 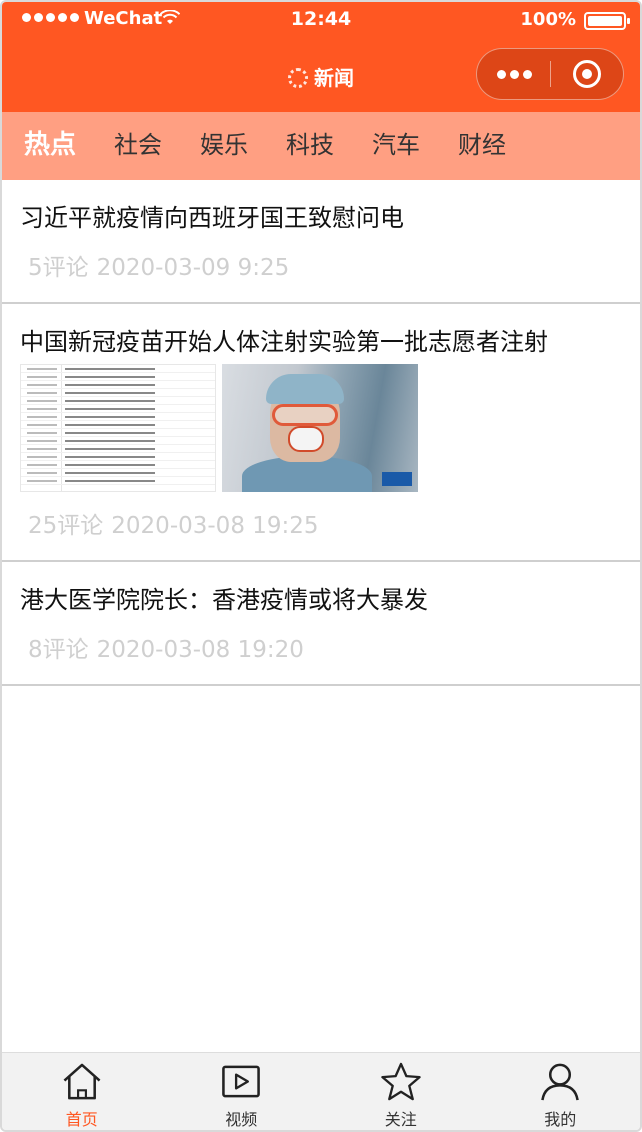 I want to click on news-agency-logo, so click(x=397, y=479).